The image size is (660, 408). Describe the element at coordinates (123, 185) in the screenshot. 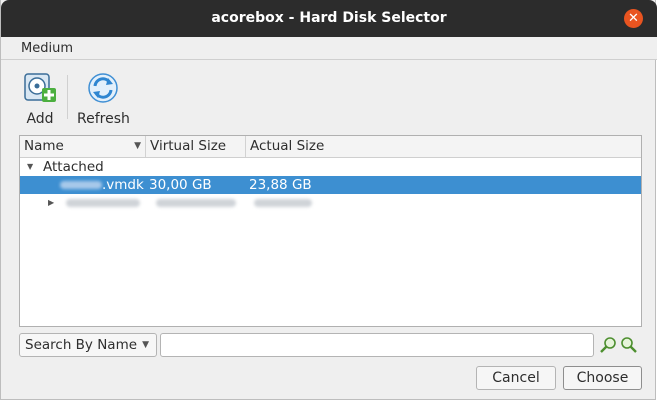

I see `disk-name: .vmdk` at that location.